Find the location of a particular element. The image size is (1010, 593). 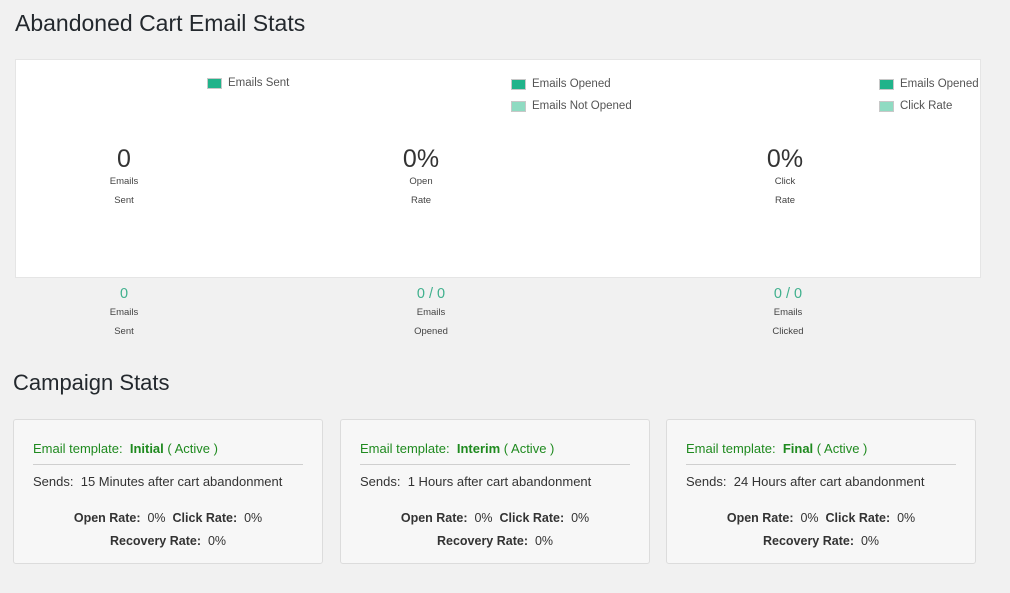

sends-value: 24 Hours after cart abandonment is located at coordinates (829, 481).